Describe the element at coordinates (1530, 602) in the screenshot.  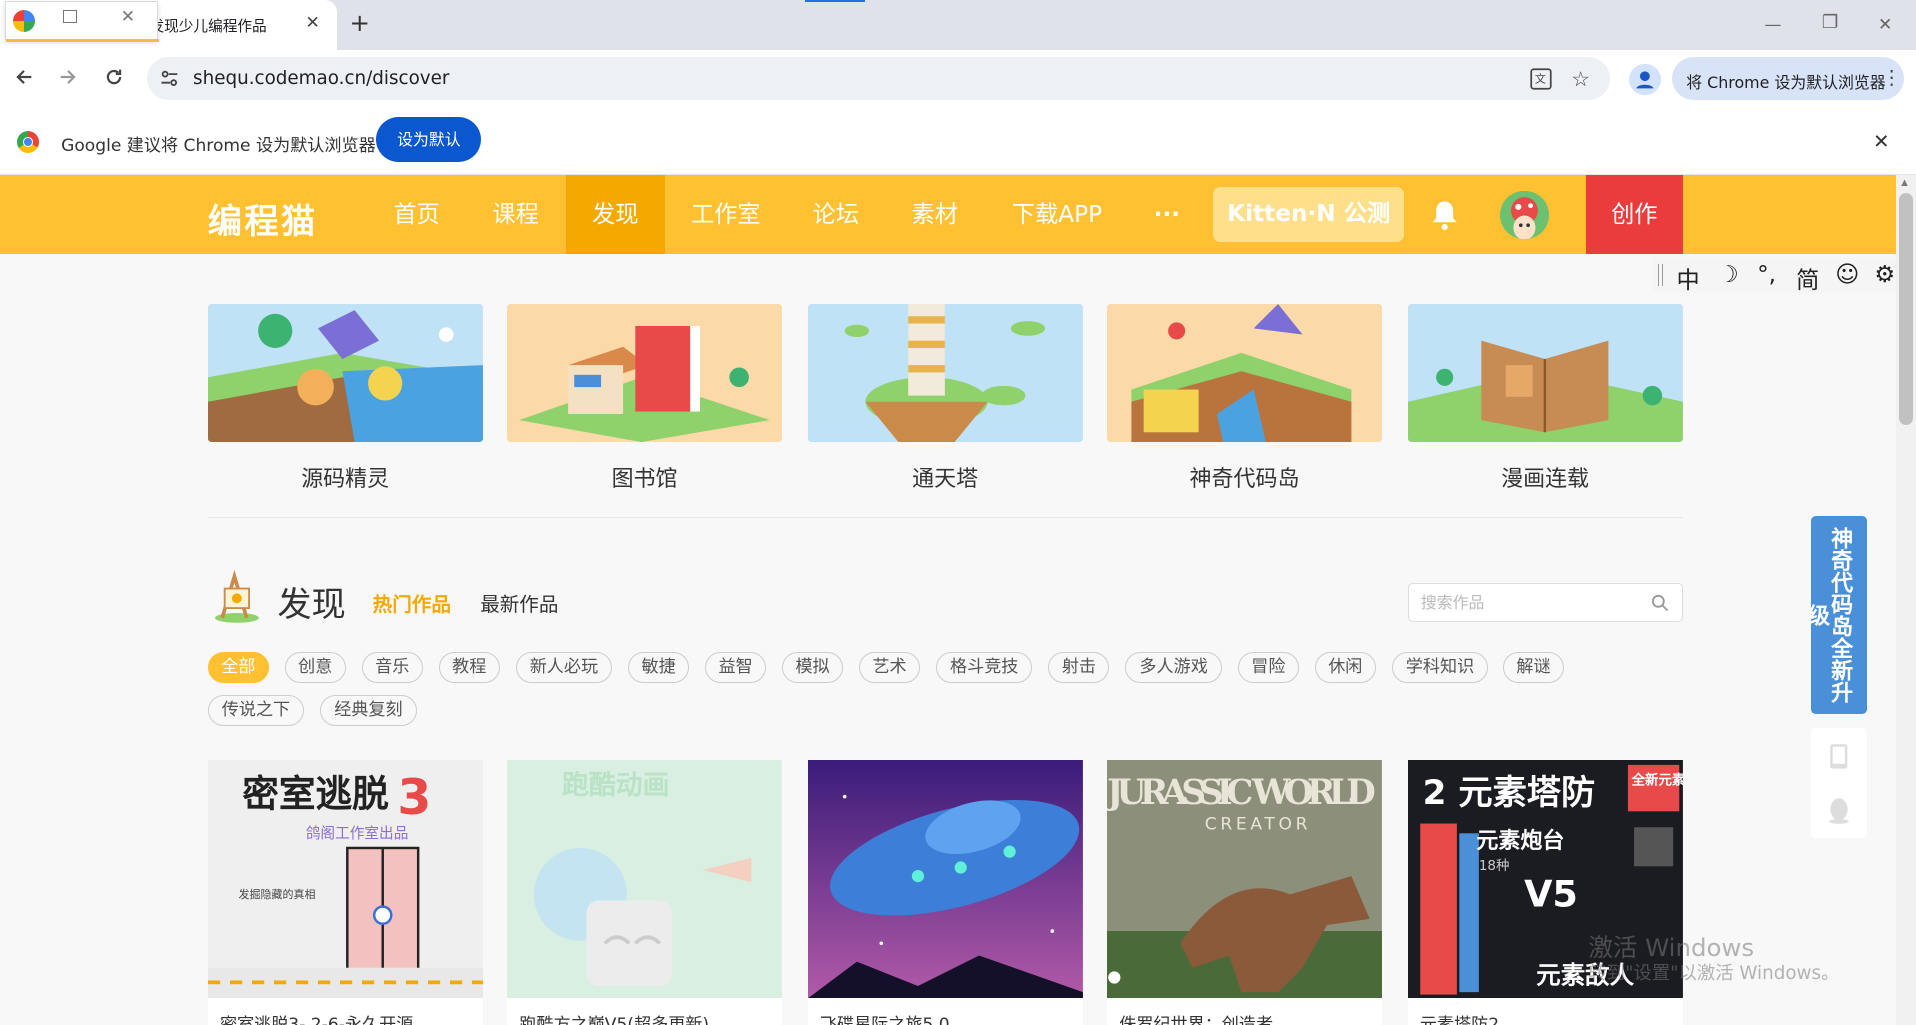
I see `search-input` at that location.